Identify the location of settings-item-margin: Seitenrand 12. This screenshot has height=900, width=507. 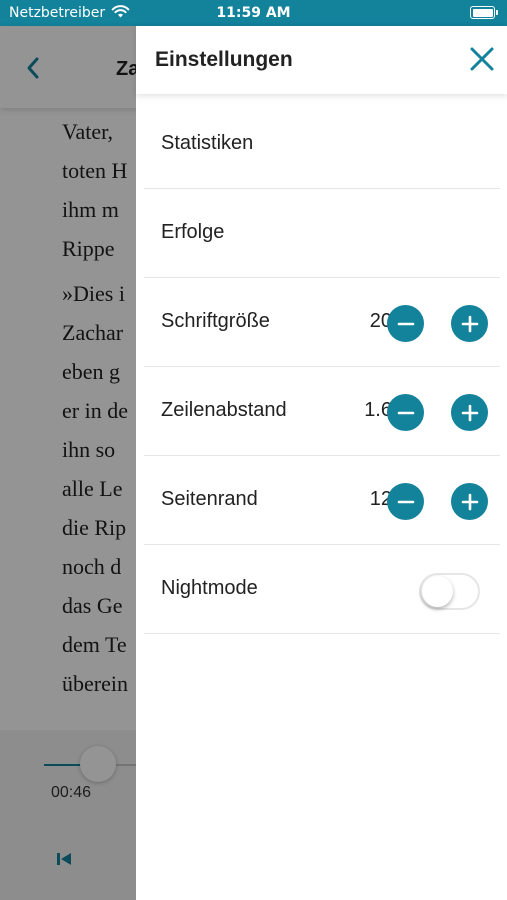
(322, 500).